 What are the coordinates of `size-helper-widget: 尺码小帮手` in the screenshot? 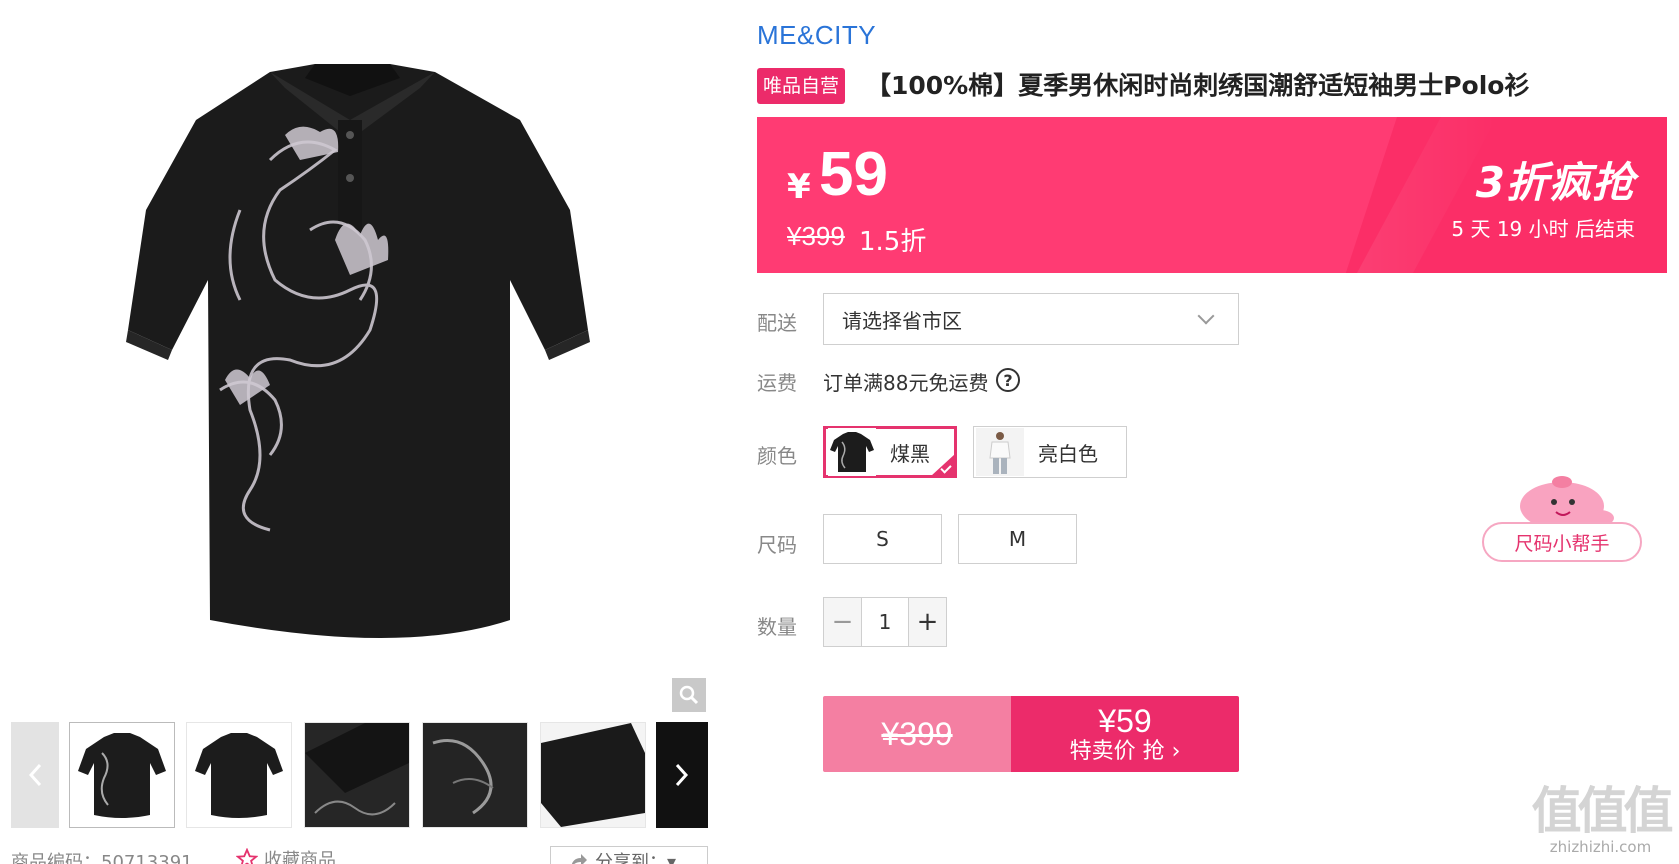 It's located at (1563, 521).